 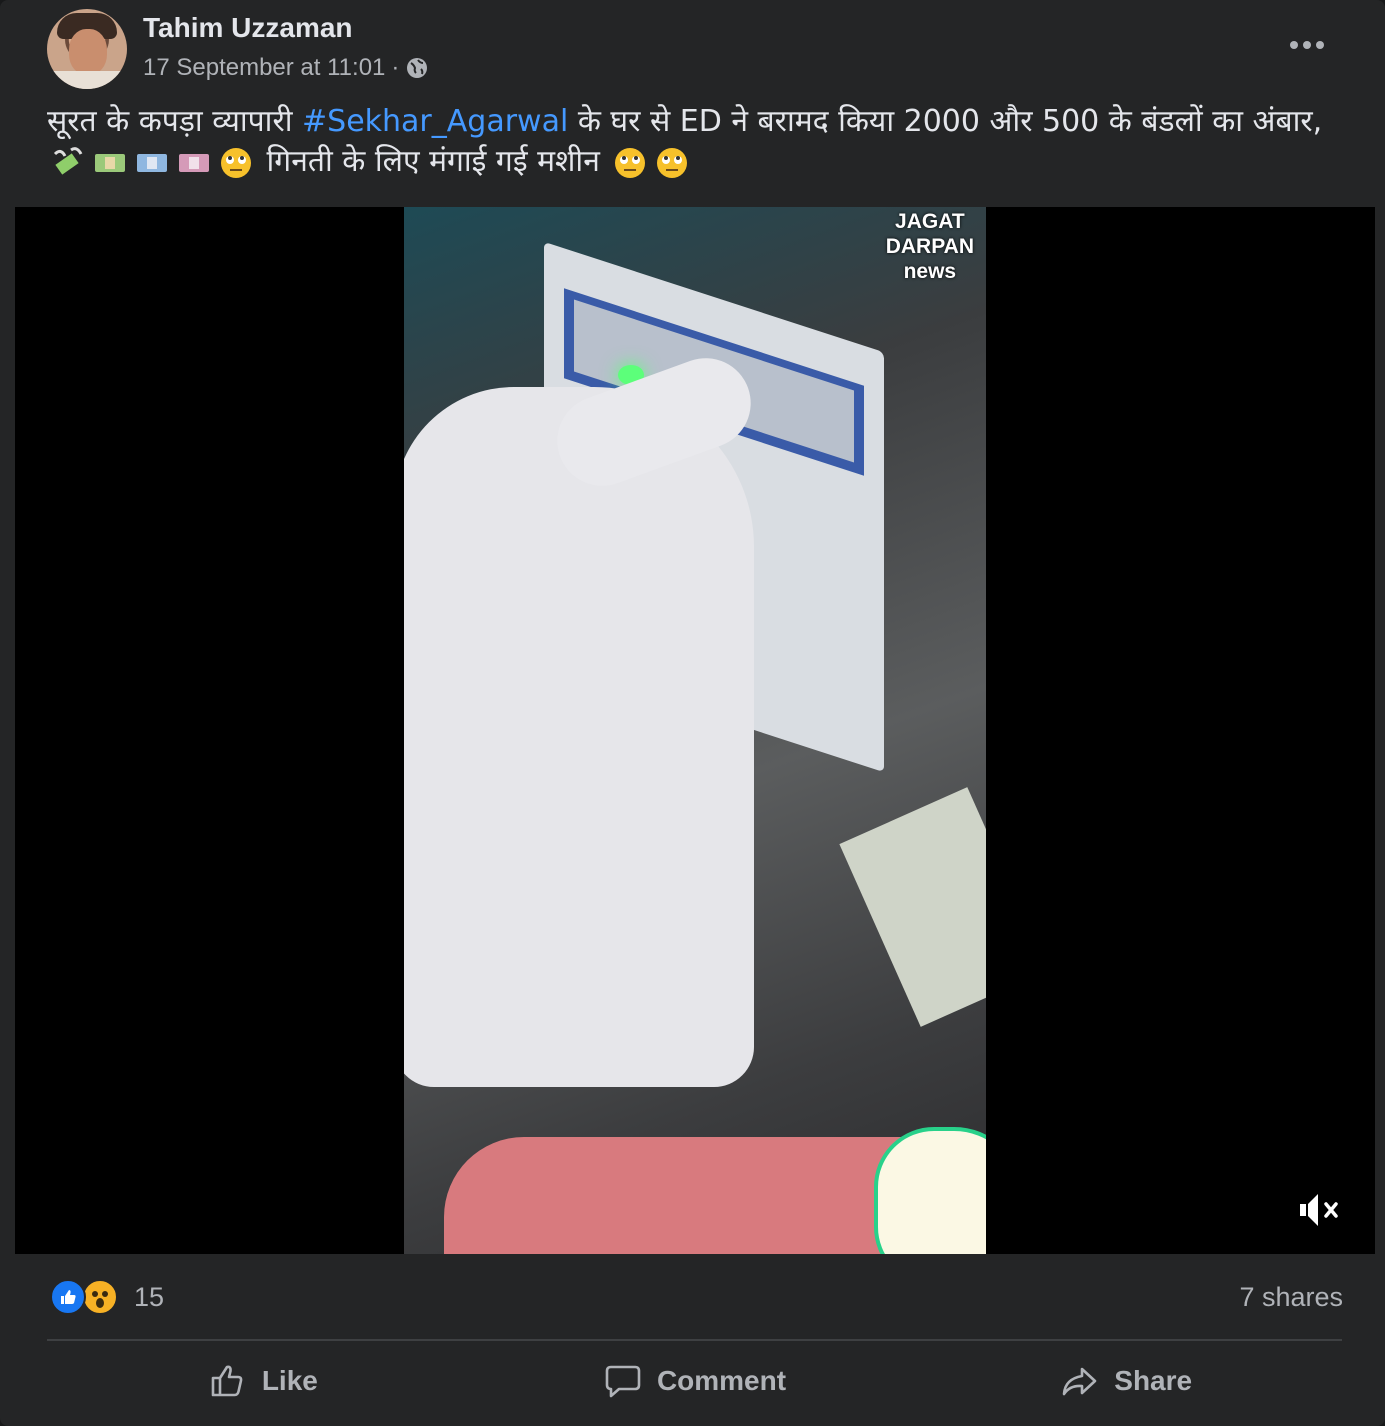 What do you see at coordinates (623, 1381) in the screenshot?
I see `comment-icon` at bounding box center [623, 1381].